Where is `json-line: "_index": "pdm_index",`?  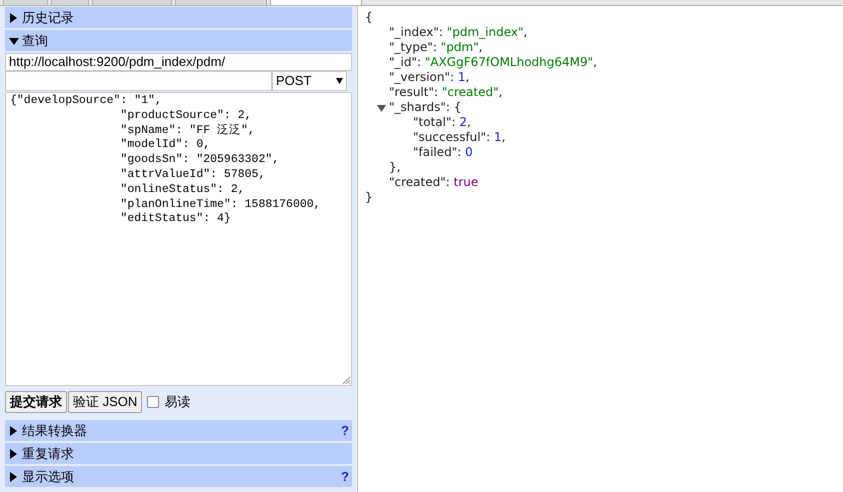 json-line: "_index": "pdm_index", is located at coordinates (458, 32).